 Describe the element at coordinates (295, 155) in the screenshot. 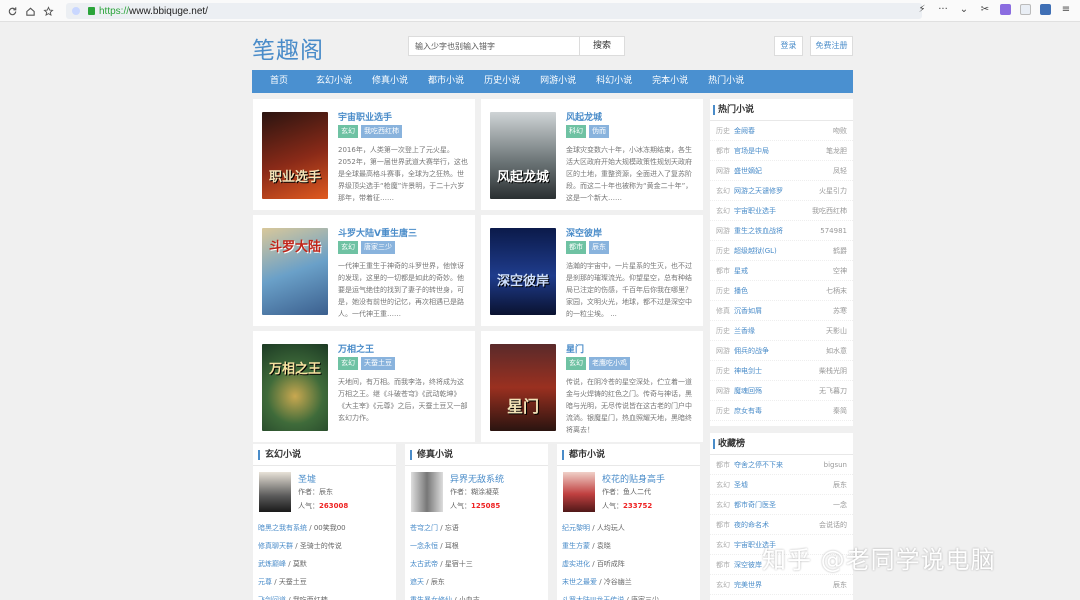

I see `book-cover: 职业选手` at that location.